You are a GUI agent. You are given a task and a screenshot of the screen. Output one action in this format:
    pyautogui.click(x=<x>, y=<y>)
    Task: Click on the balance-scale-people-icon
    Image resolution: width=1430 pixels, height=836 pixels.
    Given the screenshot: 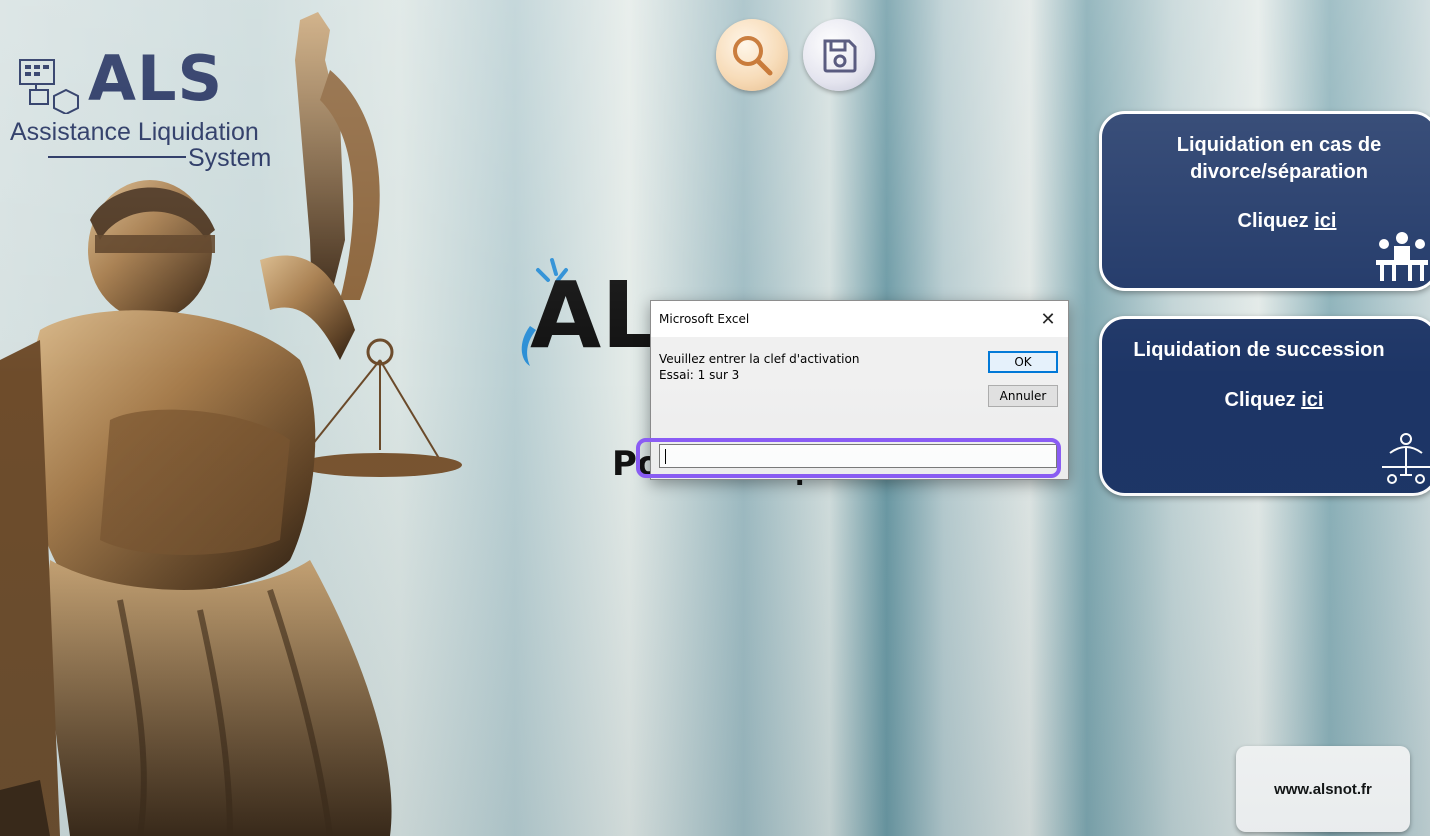 What is the action you would take?
    pyautogui.click(x=1406, y=458)
    